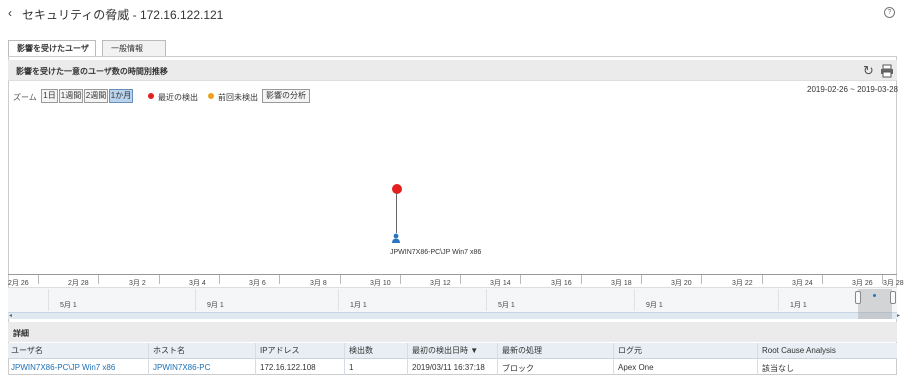  I want to click on date-range: 2019-02-26 ~ 2019-03-28, so click(852, 89).